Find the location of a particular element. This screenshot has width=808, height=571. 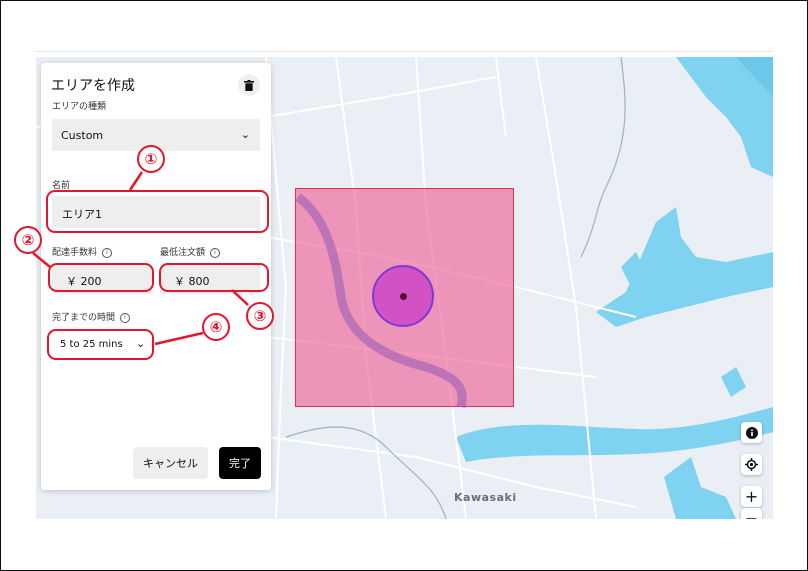

chevron-down-icon: ⌄ is located at coordinates (245, 134).